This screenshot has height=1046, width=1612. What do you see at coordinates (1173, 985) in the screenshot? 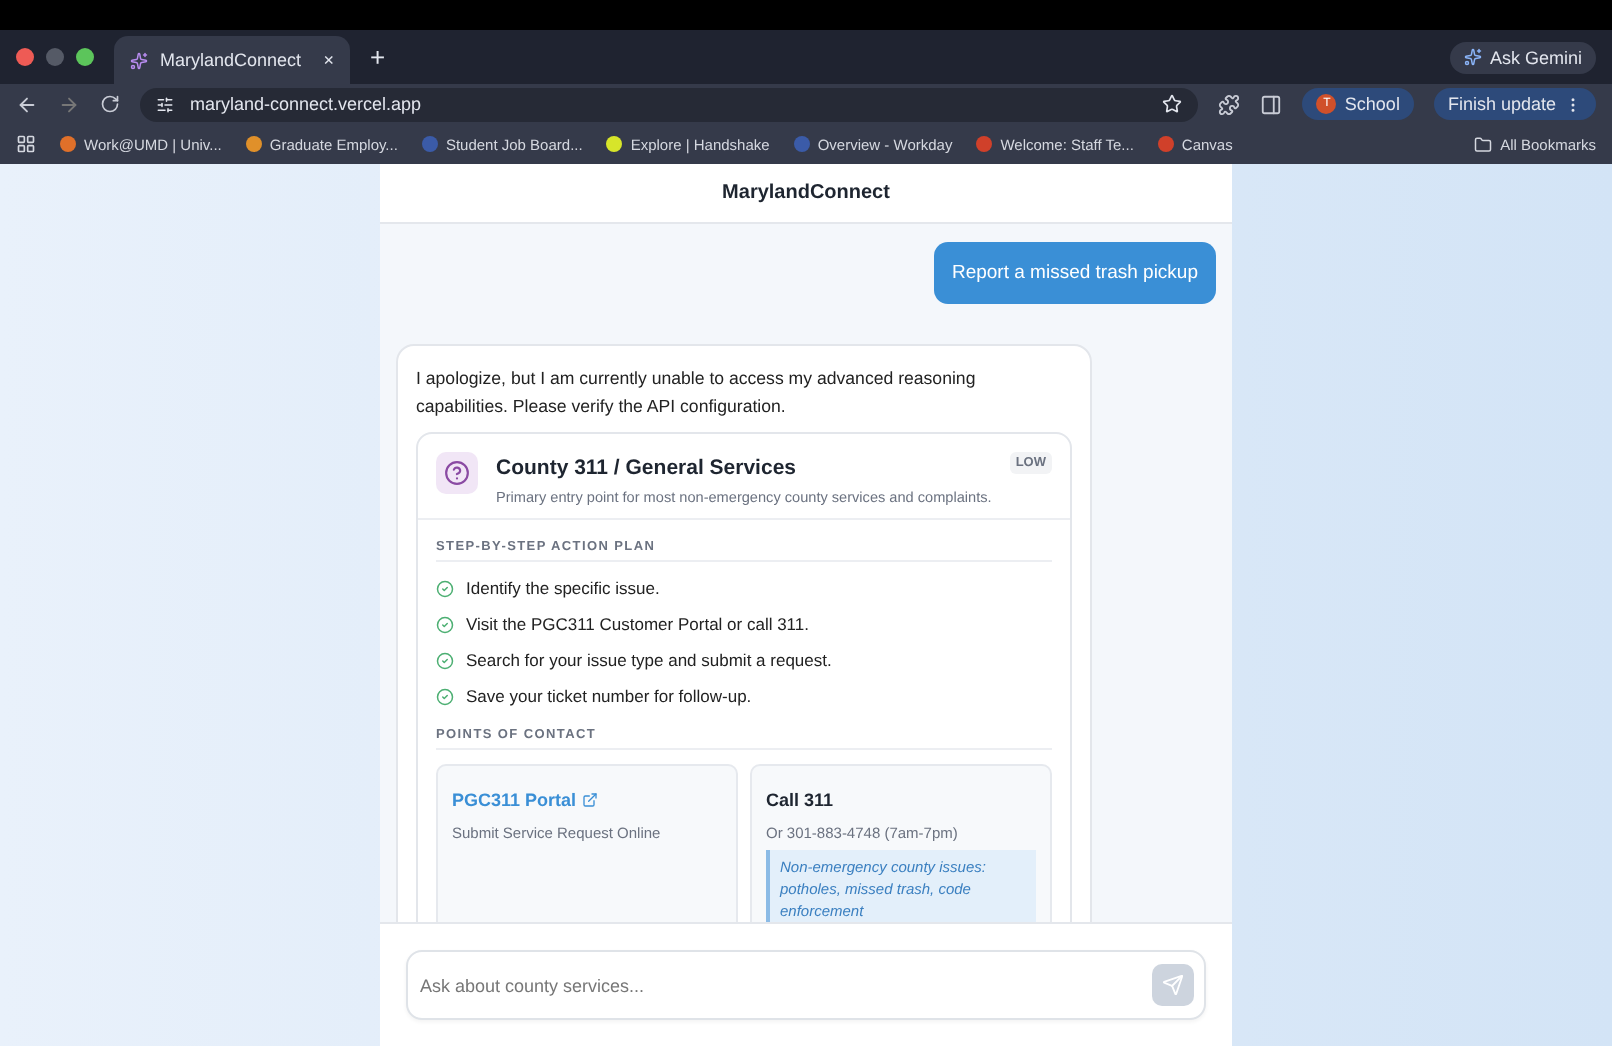
I see `send-icon` at bounding box center [1173, 985].